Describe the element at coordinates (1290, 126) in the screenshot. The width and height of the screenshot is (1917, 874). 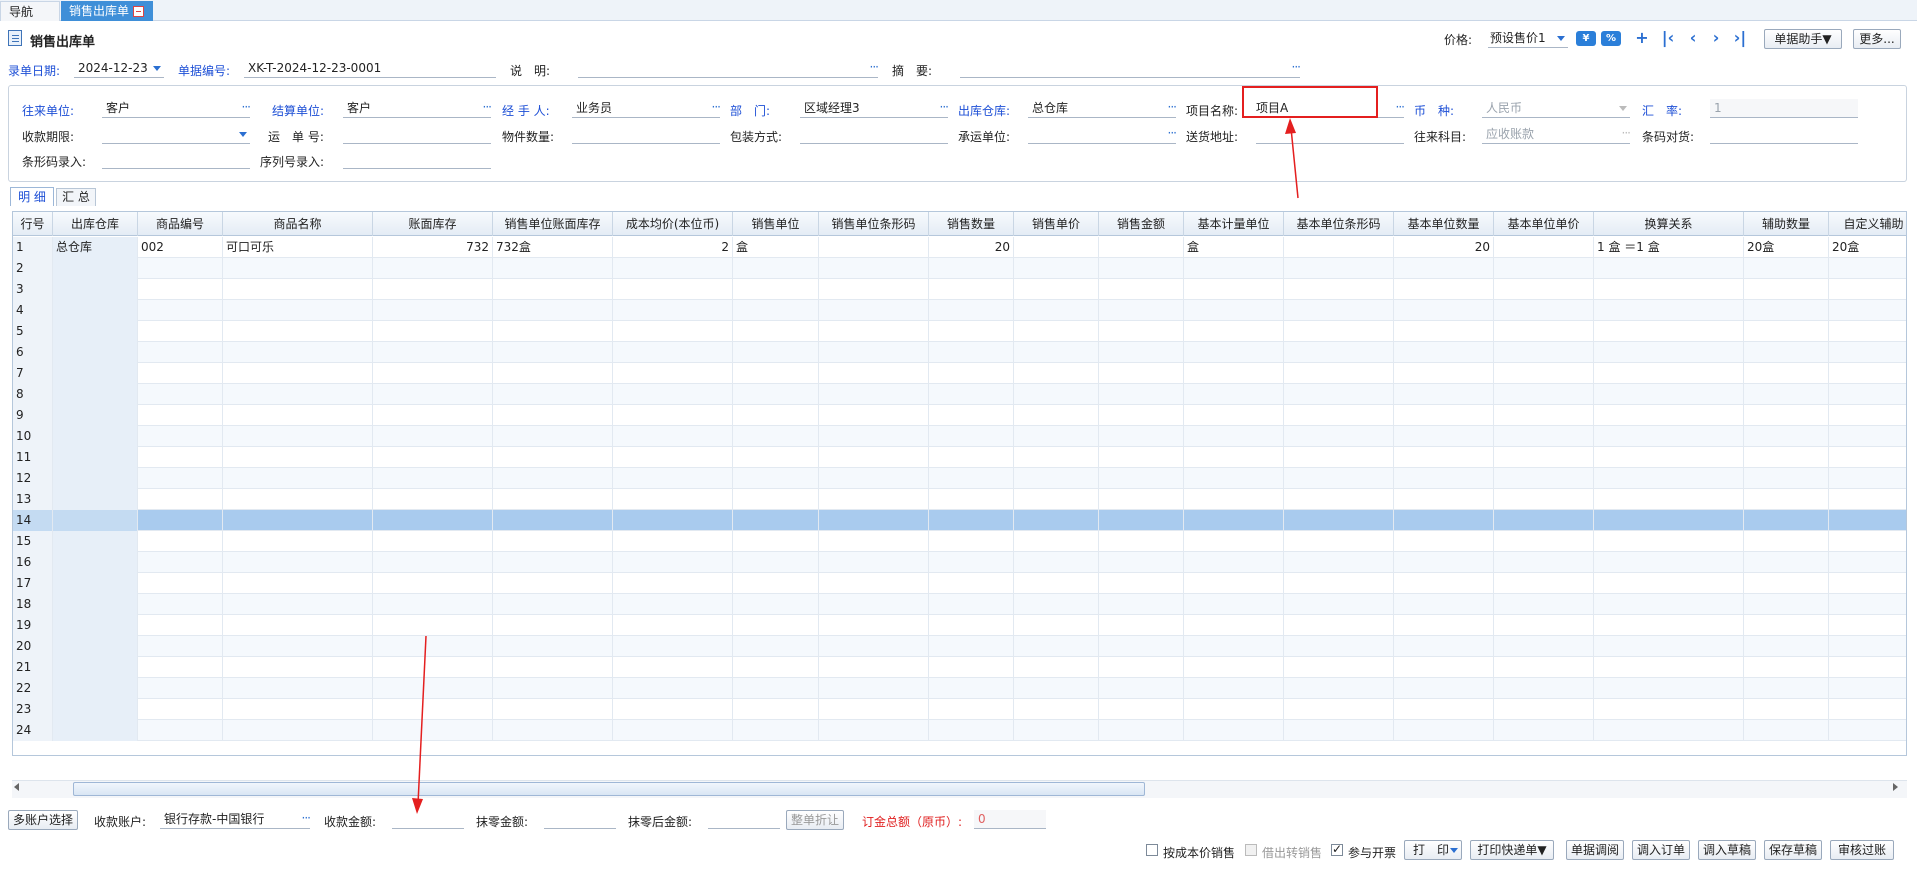
I see `arrow-to-project-head` at that location.